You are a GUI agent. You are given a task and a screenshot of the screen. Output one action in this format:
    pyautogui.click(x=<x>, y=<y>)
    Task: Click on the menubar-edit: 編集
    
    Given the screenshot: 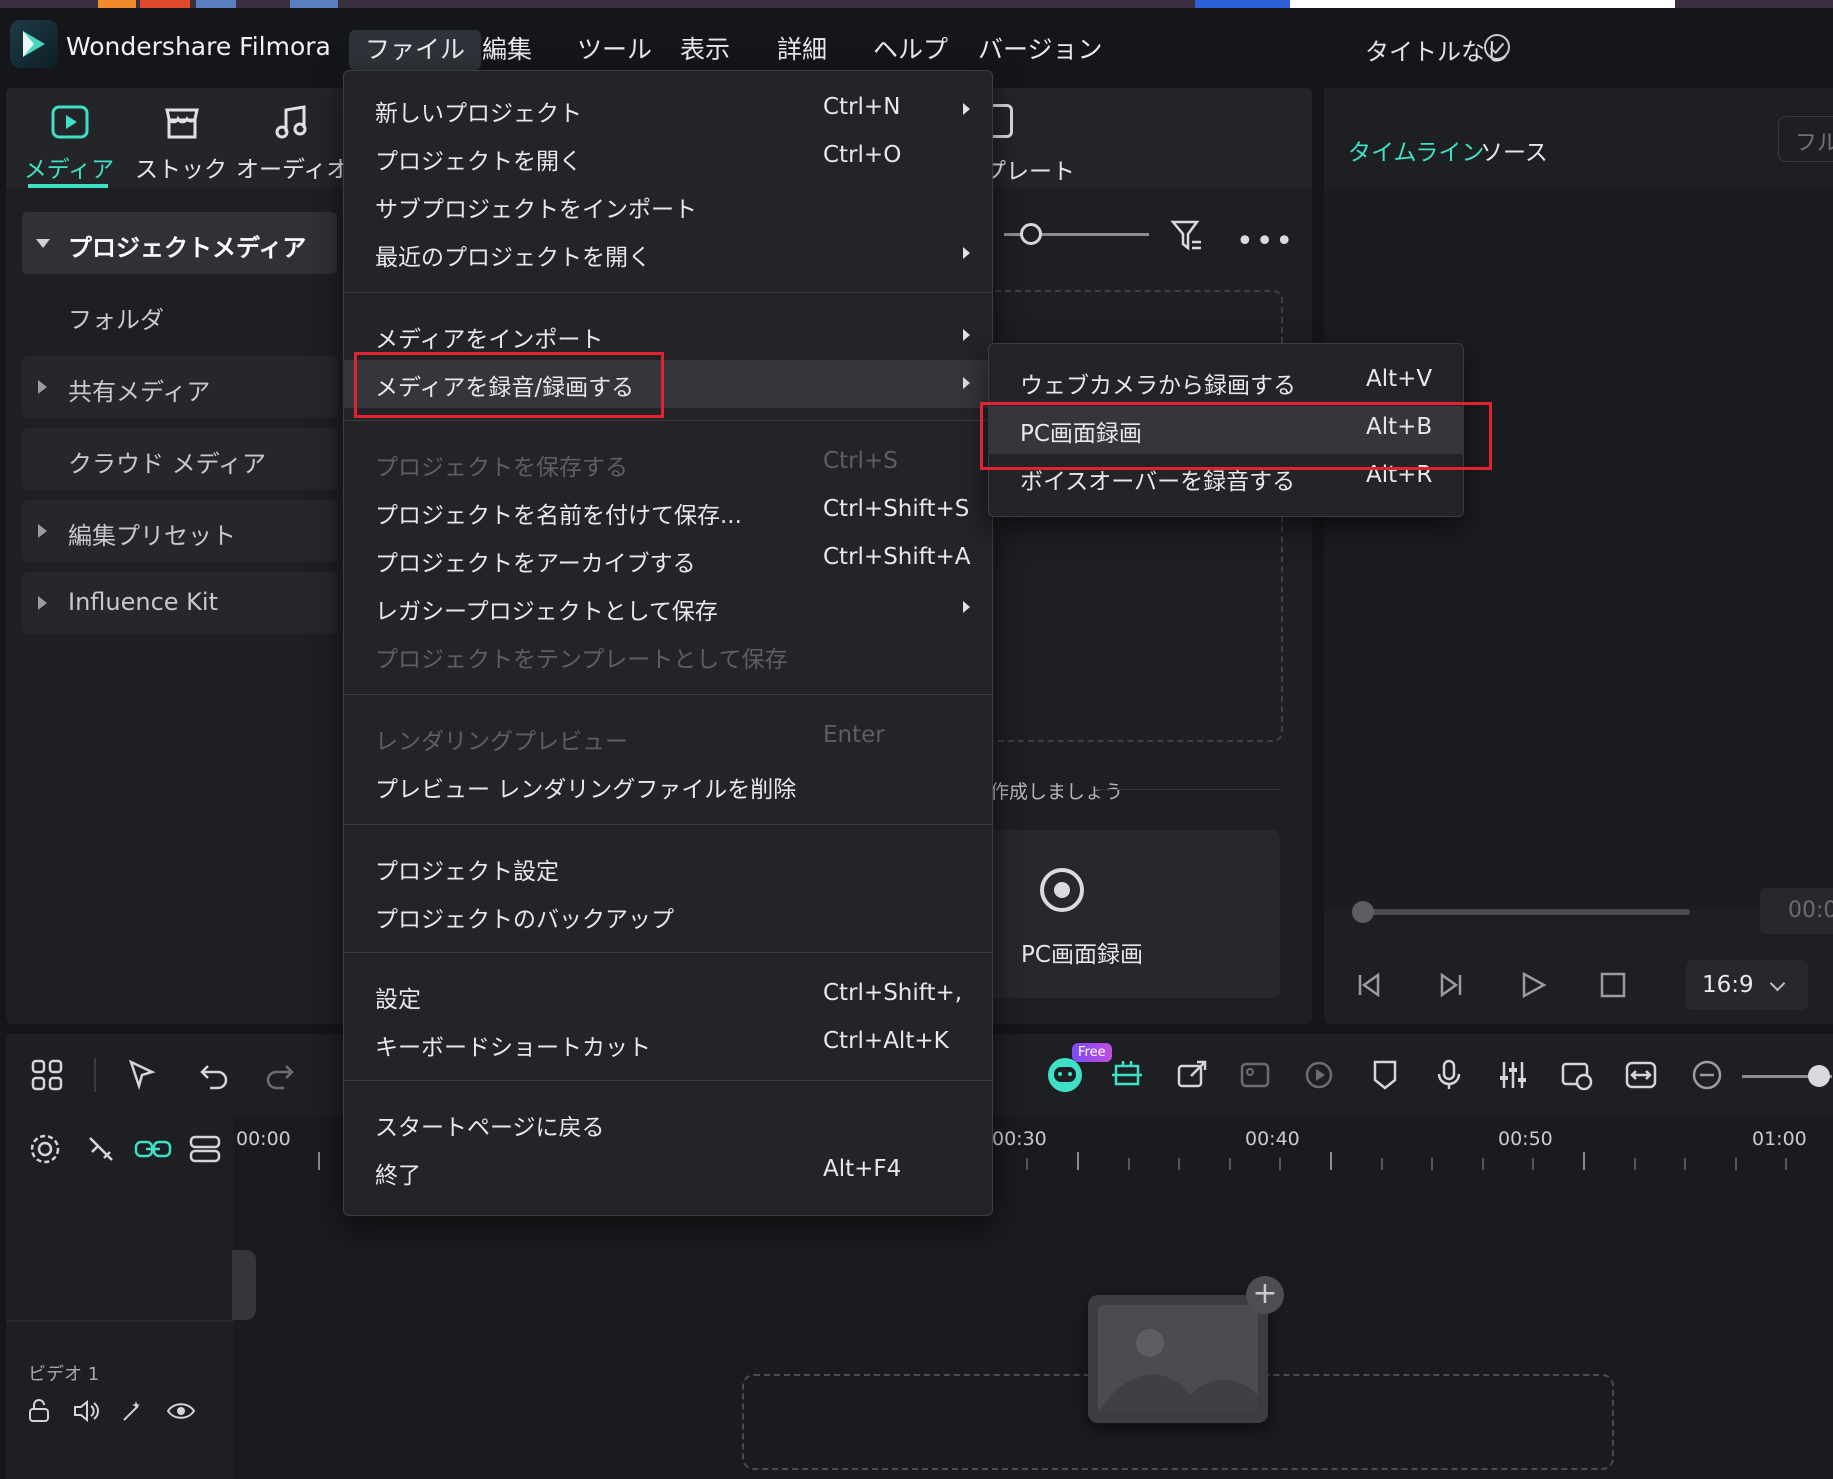 What is the action you would take?
    pyautogui.click(x=507, y=50)
    